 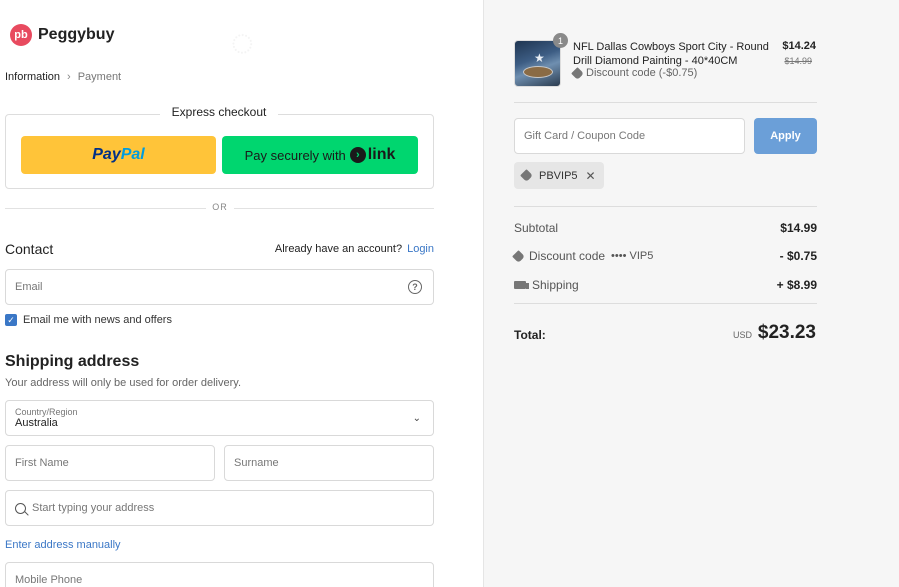 What do you see at coordinates (63, 545) in the screenshot?
I see `enter-address-manually-link: Enter address manually` at bounding box center [63, 545].